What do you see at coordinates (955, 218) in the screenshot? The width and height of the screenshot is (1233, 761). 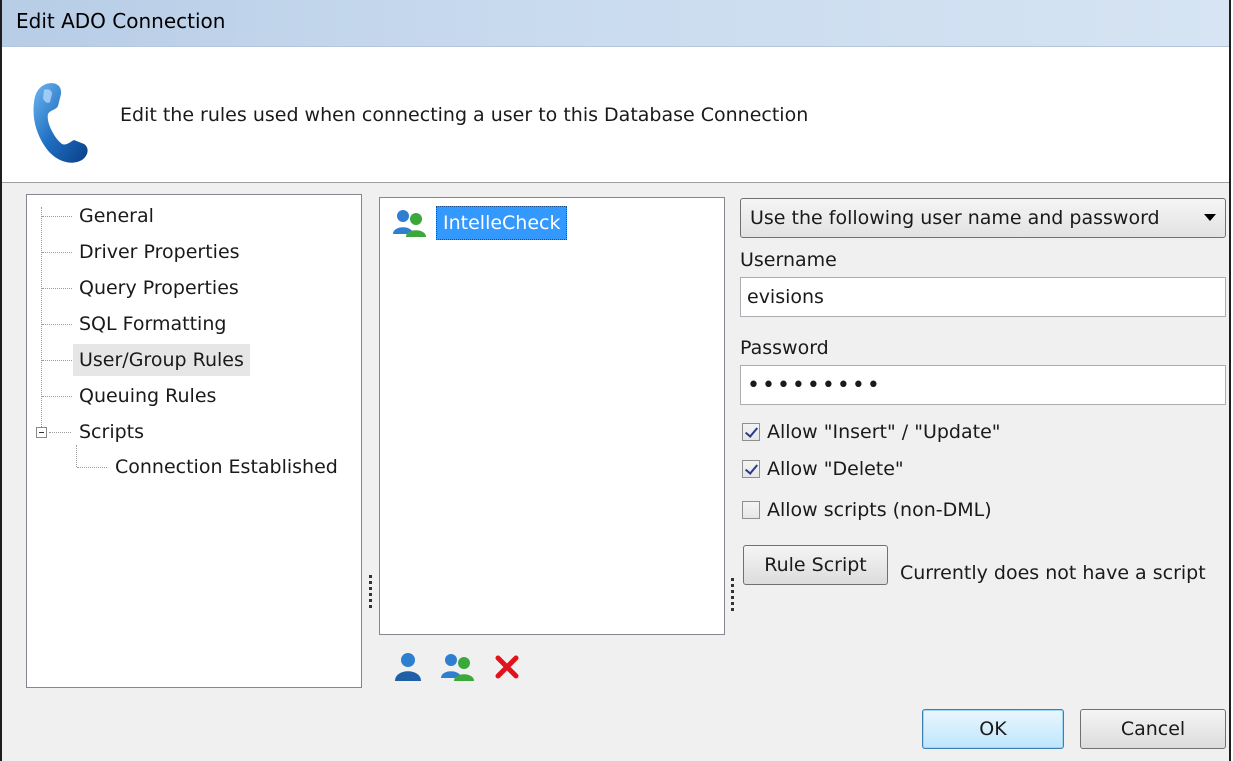 I see `auth-mode-value: Use the following user name and password` at bounding box center [955, 218].